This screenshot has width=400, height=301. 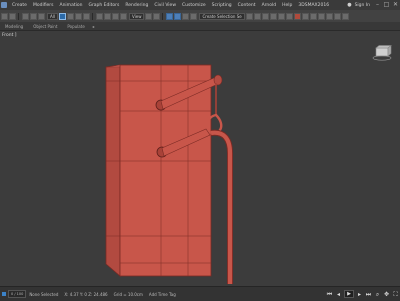 I want to click on menu-item-workspace: 3DSMAX2016, so click(x=313, y=5).